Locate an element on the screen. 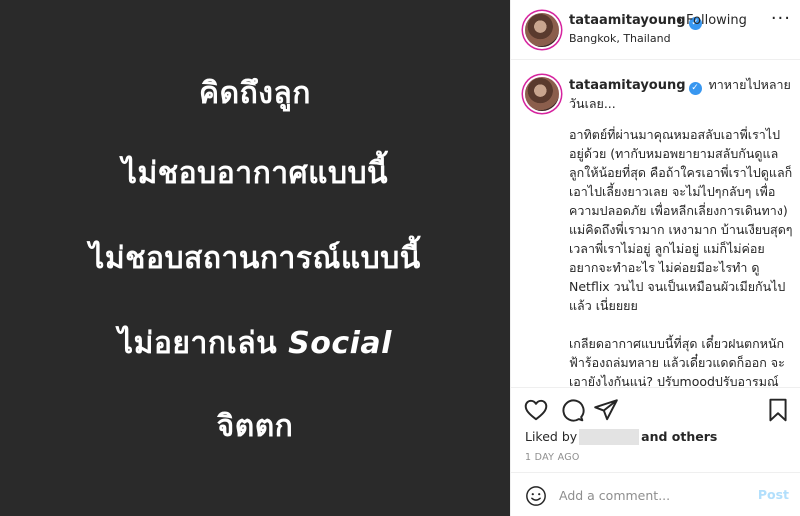 This screenshot has height=516, width=800. emoji-icon is located at coordinates (536, 496).